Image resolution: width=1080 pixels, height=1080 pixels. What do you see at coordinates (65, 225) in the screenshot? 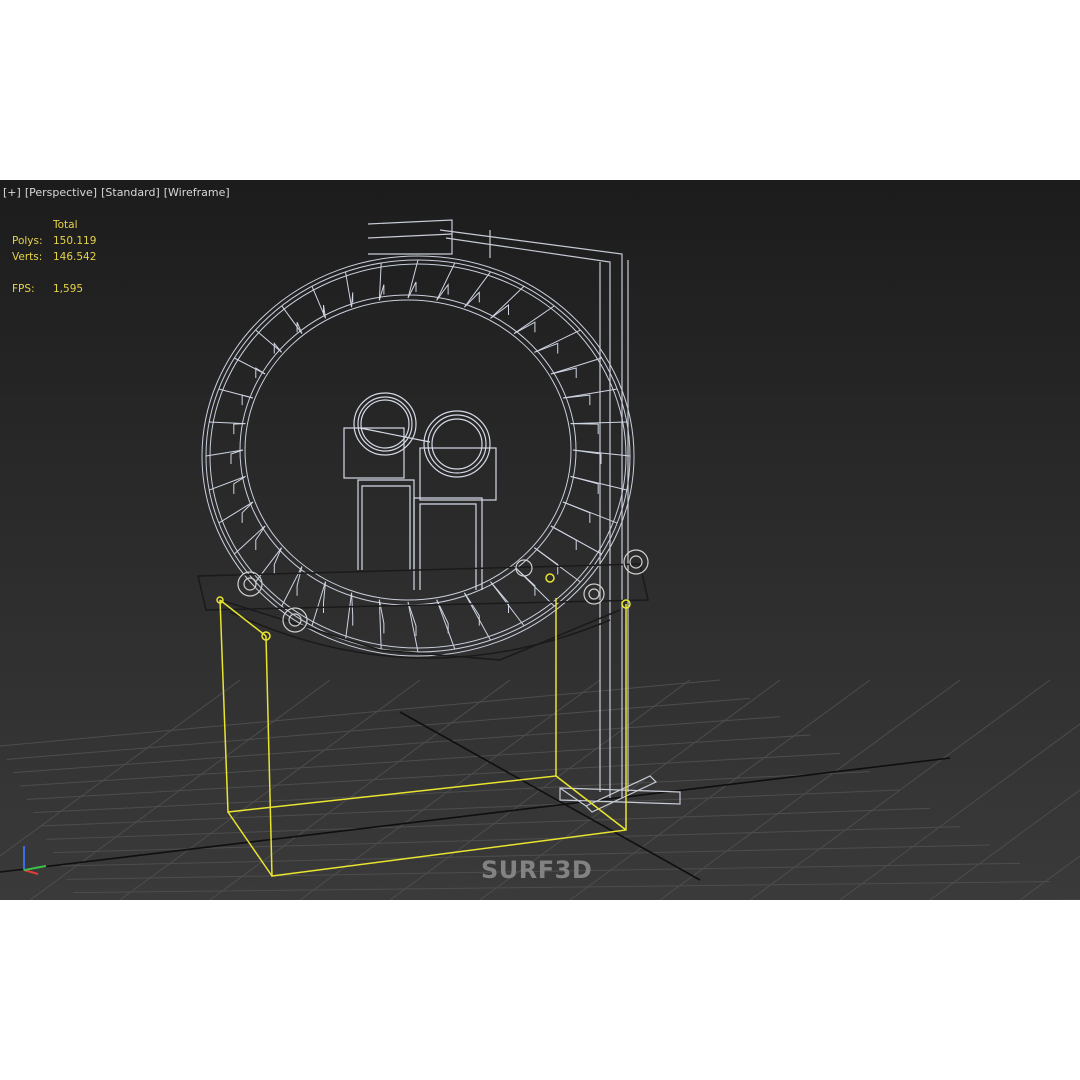
I see `stats-header: Total` at bounding box center [65, 225].